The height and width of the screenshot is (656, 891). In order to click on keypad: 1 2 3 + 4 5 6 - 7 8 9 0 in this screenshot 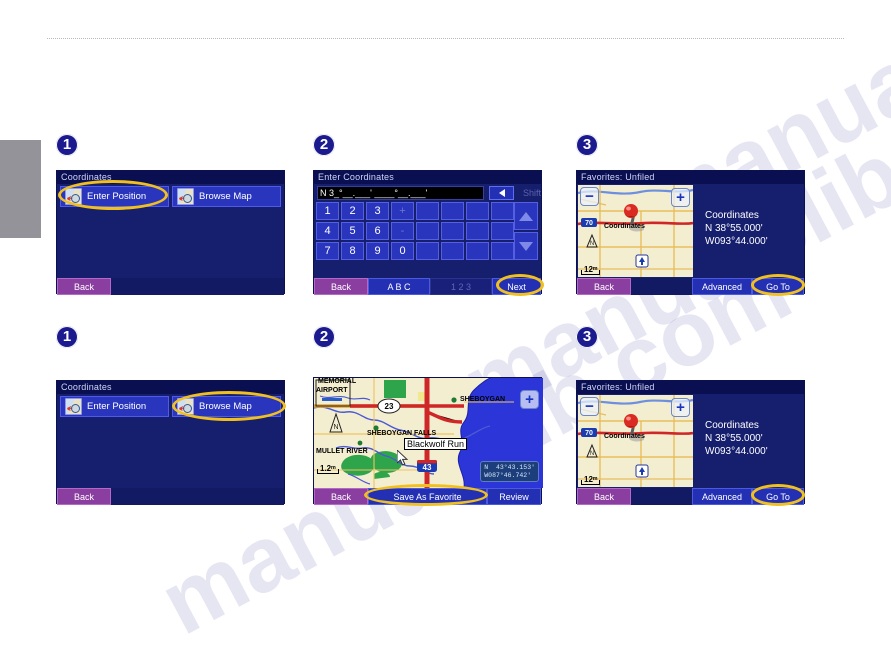, I will do `click(417, 232)`.